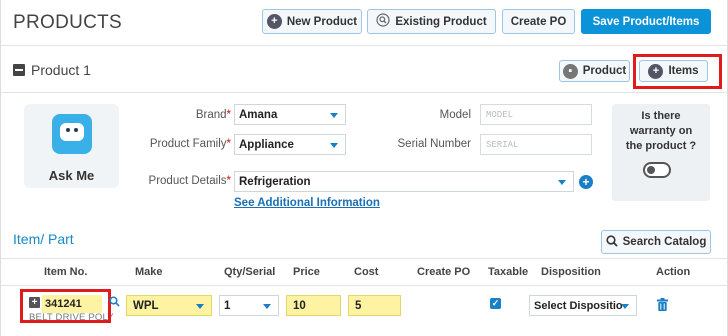 Image resolution: width=728 pixels, height=336 pixels. Describe the element at coordinates (274, 21) in the screenshot. I see `plus-circle-icon: +` at that location.